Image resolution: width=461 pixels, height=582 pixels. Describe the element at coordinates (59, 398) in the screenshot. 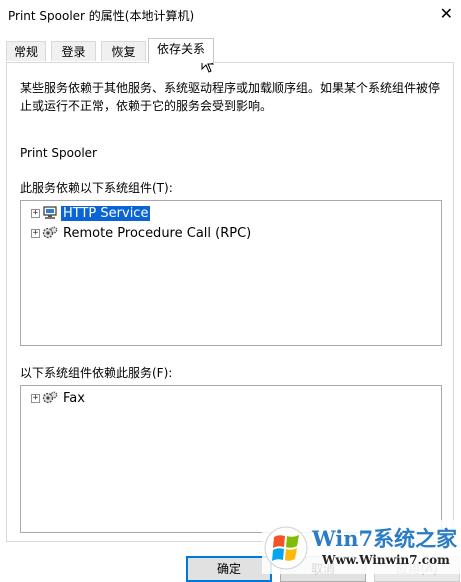

I see `tree-item-fax: + Fax` at that location.